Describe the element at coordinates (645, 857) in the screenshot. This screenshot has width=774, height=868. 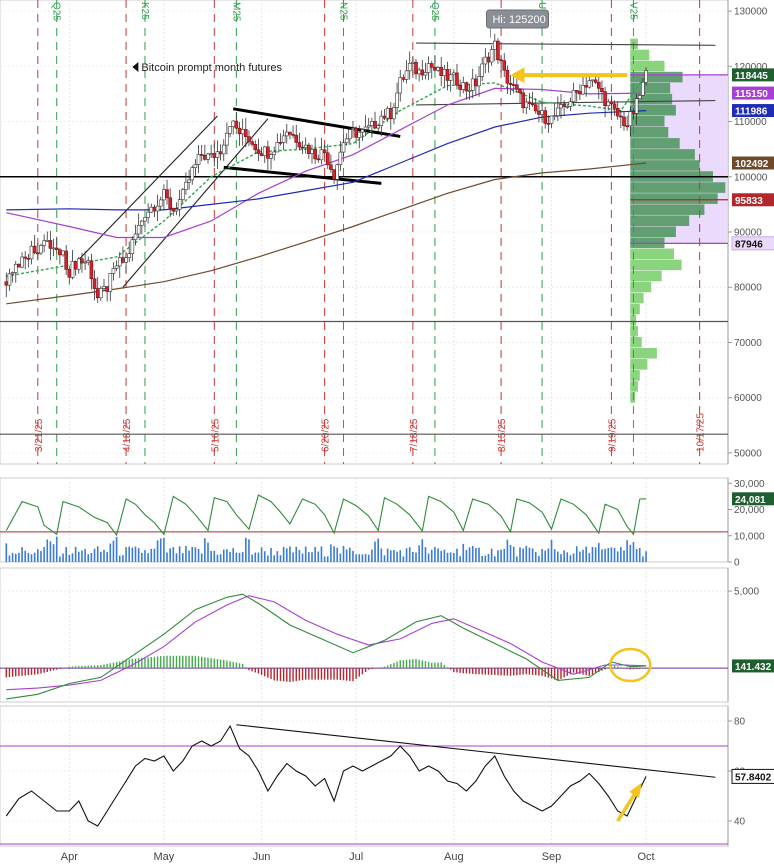
I see `x-month-label-6: Oct` at that location.